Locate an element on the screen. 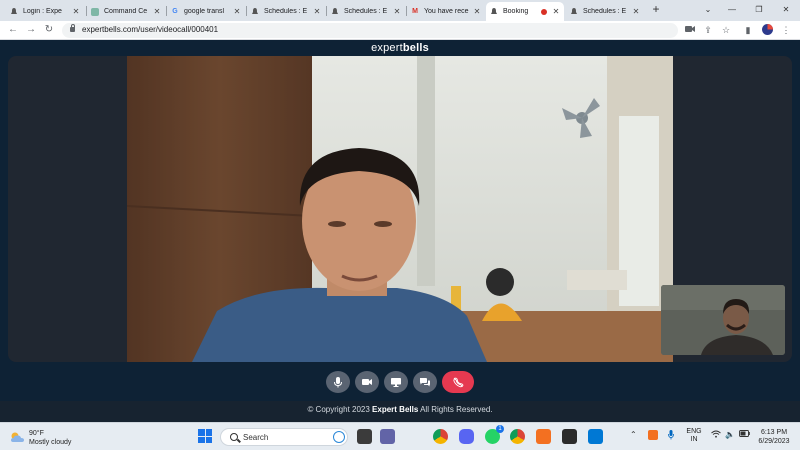 The image size is (800, 450). tab-gmail: M You have rece ✕ is located at coordinates (446, 11).